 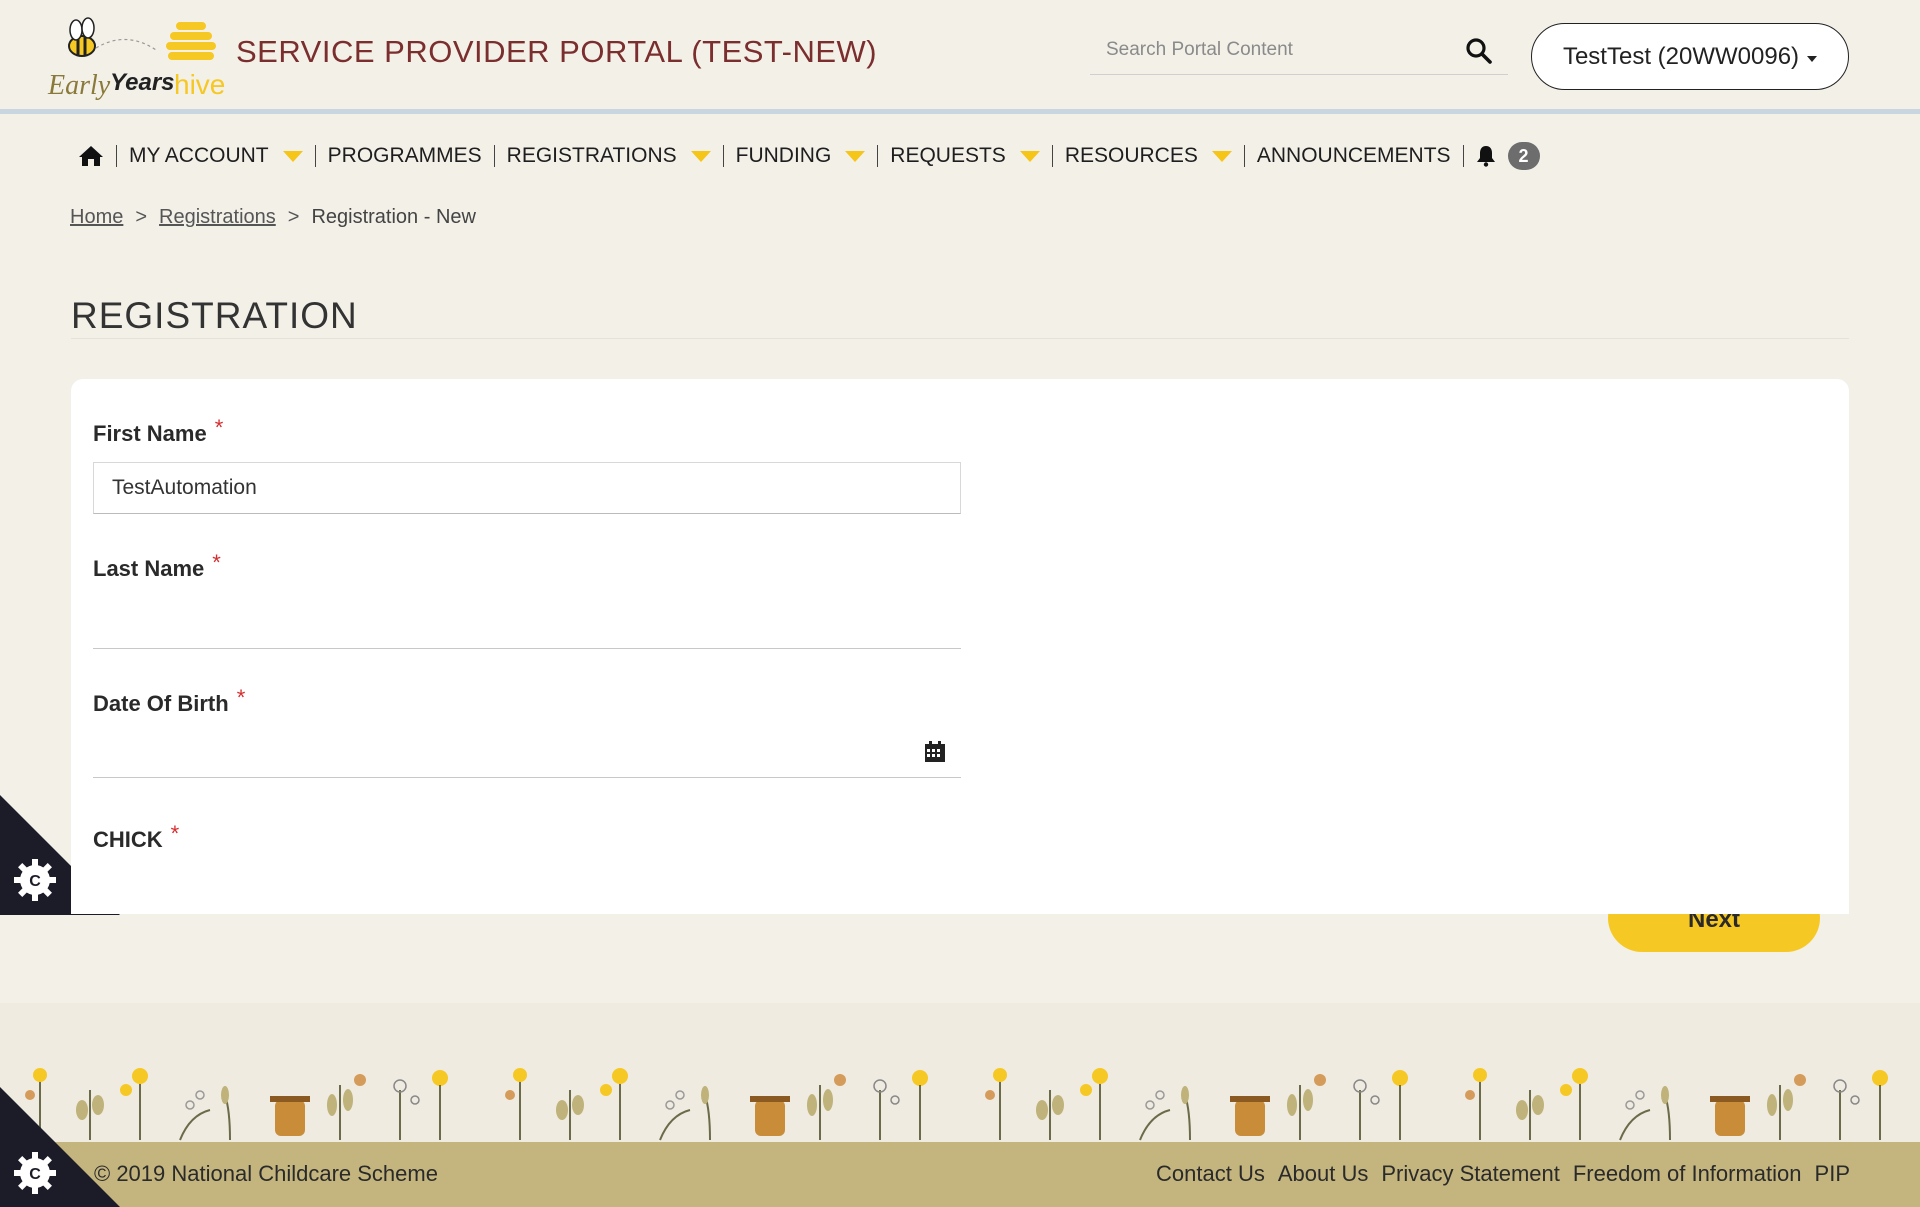 I want to click on breadcrumb-home-link: Home, so click(x=96, y=217).